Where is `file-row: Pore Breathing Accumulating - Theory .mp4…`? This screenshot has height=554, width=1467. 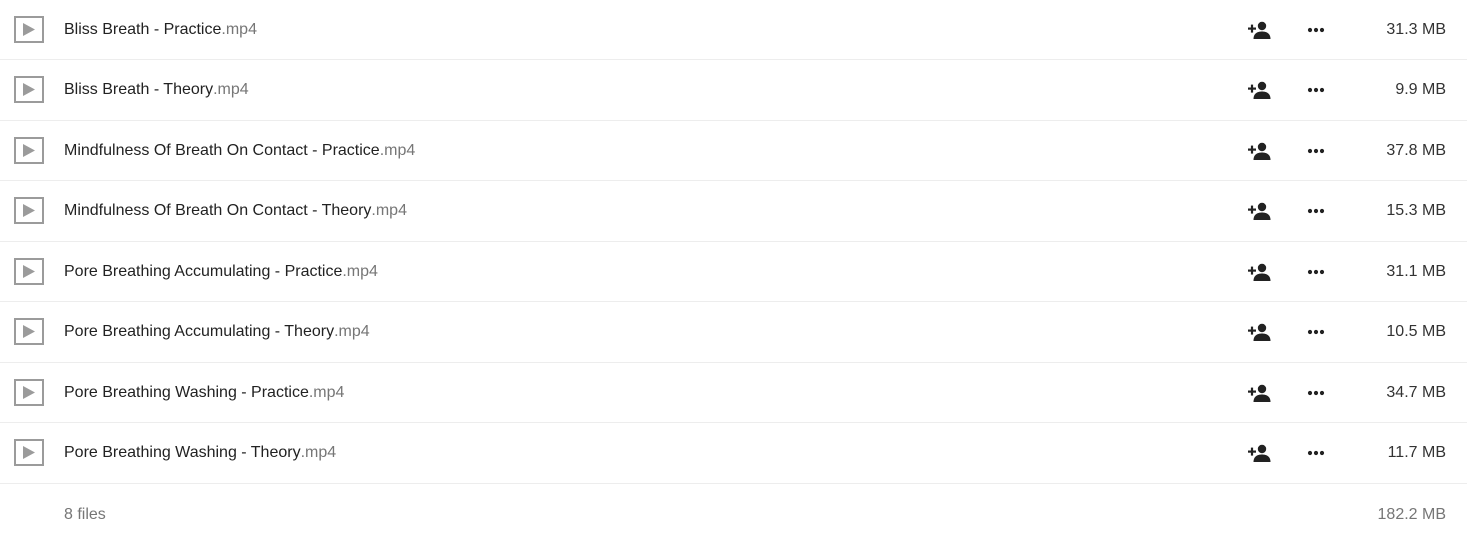
file-row: Pore Breathing Accumulating - Theory .mp4… is located at coordinates (733, 332).